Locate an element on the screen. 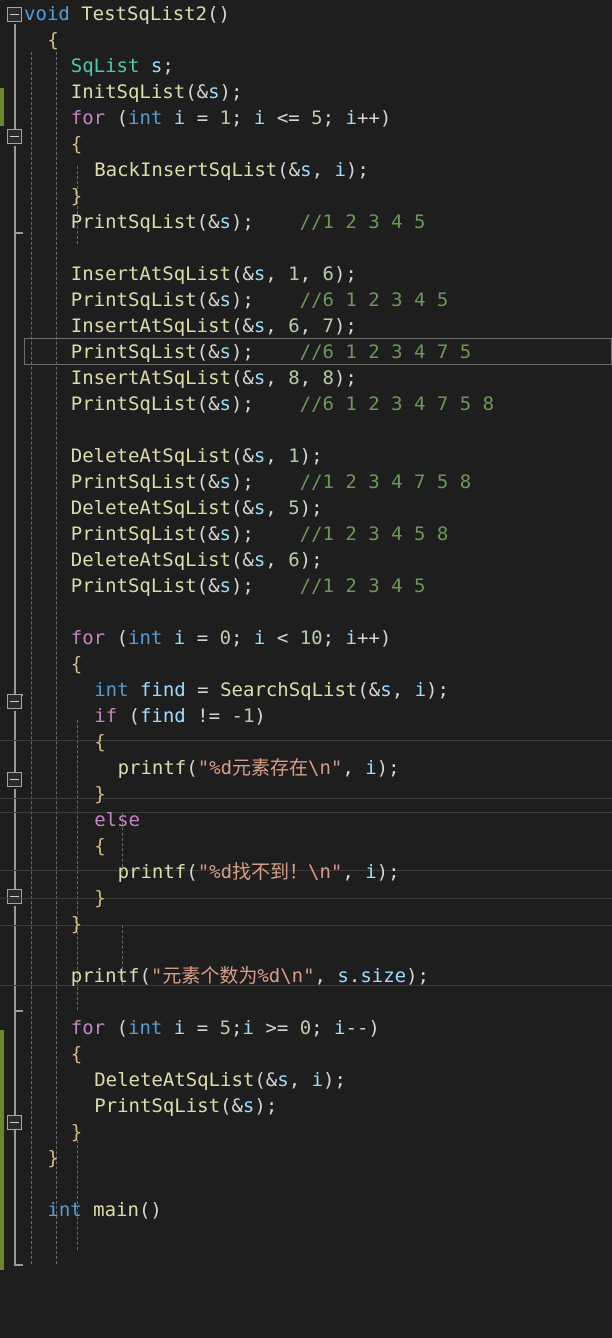  code-line: DeleteAtSqList(&s, 5); is located at coordinates (306, 508).